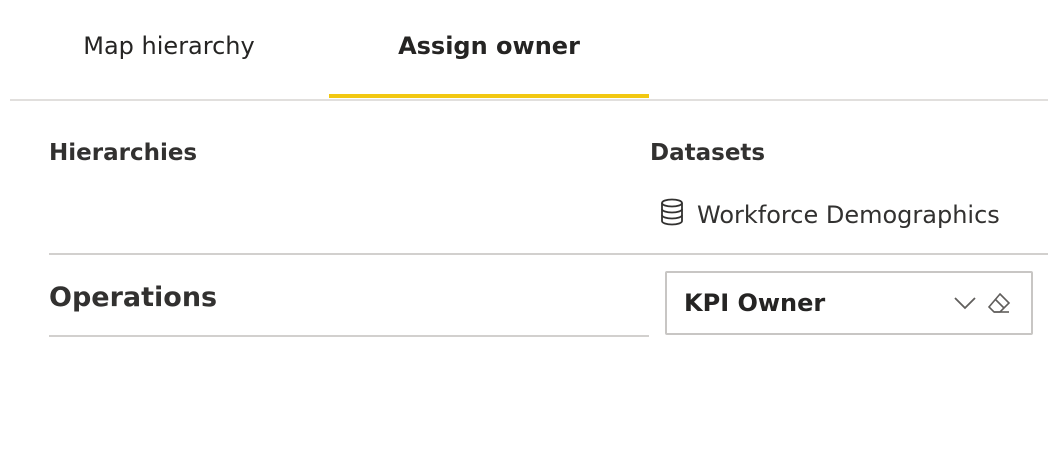 This screenshot has height=474, width=1048. I want to click on database-icon, so click(678, 215).